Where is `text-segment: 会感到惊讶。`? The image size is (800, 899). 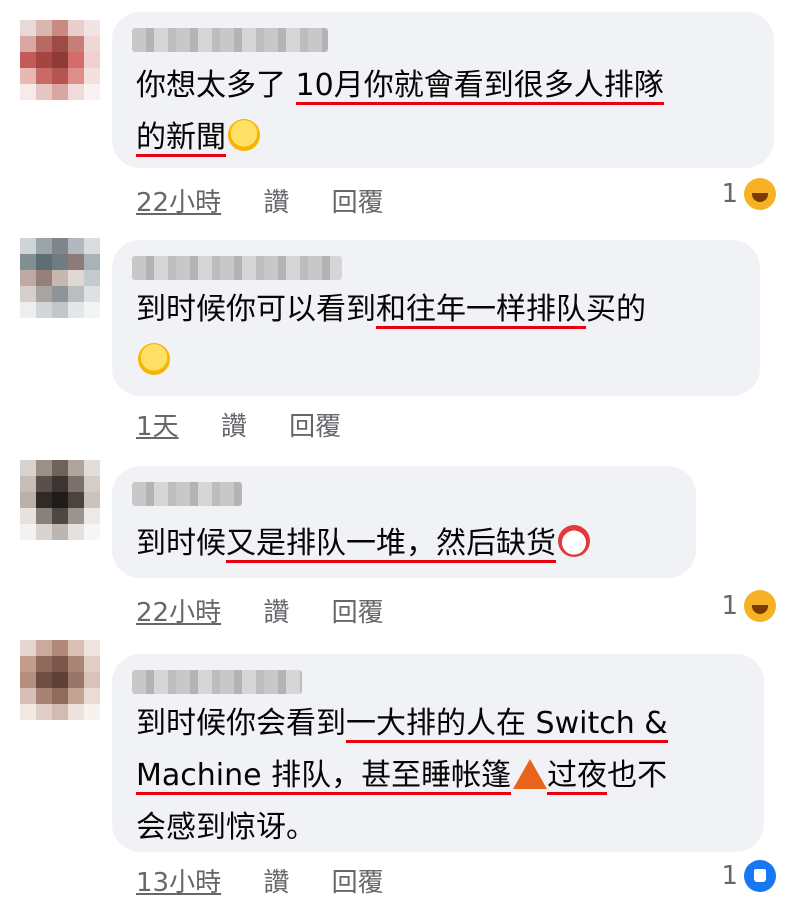
text-segment: 会感到惊讶。 is located at coordinates (226, 827).